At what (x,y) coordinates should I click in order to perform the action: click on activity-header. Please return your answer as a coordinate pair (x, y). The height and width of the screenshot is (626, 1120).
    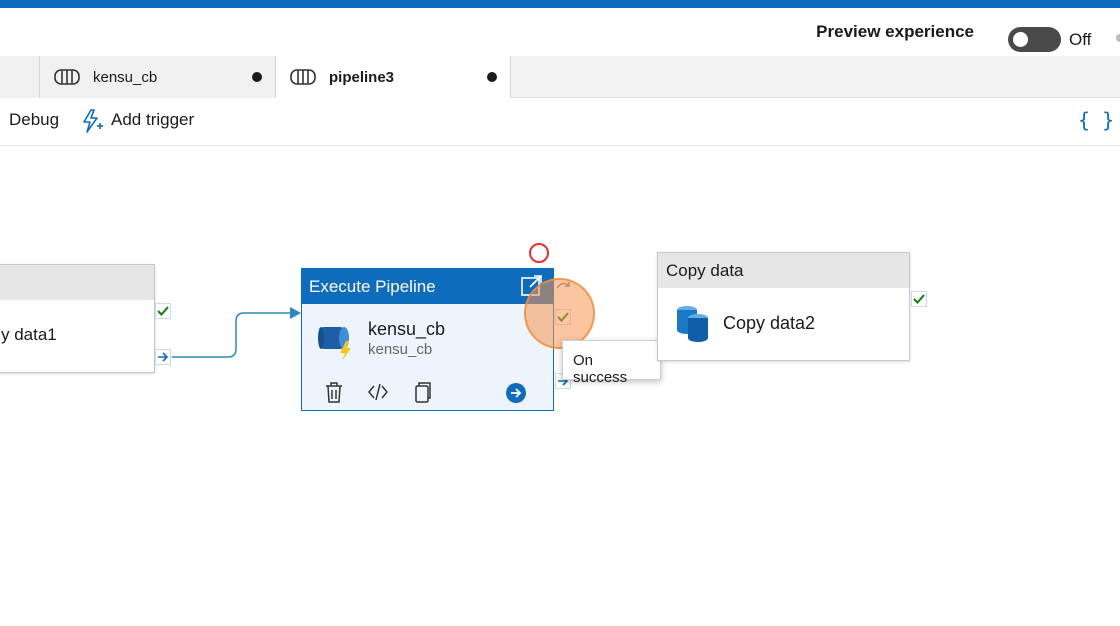
    Looking at the image, I should click on (77, 282).